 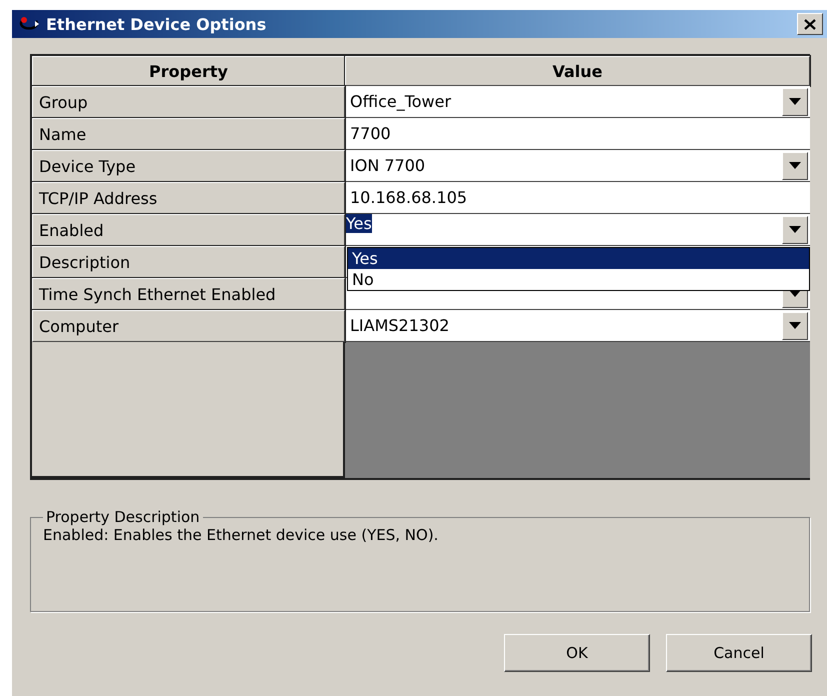 I want to click on value-text: Office_Tower, so click(x=401, y=101).